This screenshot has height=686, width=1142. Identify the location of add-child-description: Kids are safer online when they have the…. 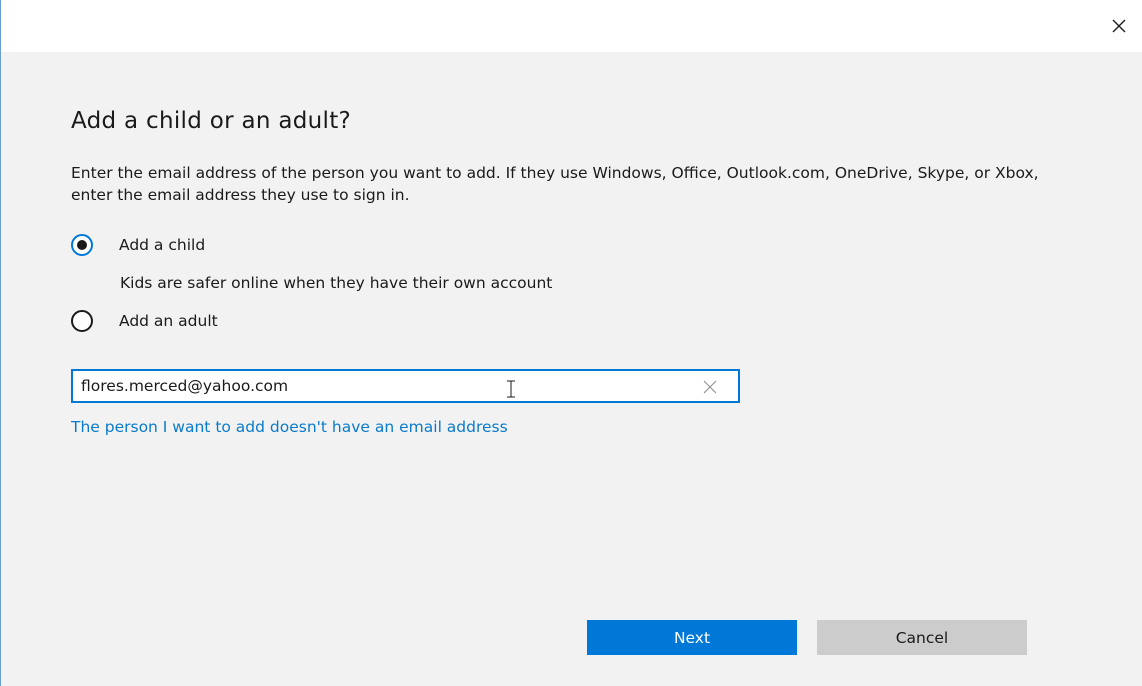
(336, 283).